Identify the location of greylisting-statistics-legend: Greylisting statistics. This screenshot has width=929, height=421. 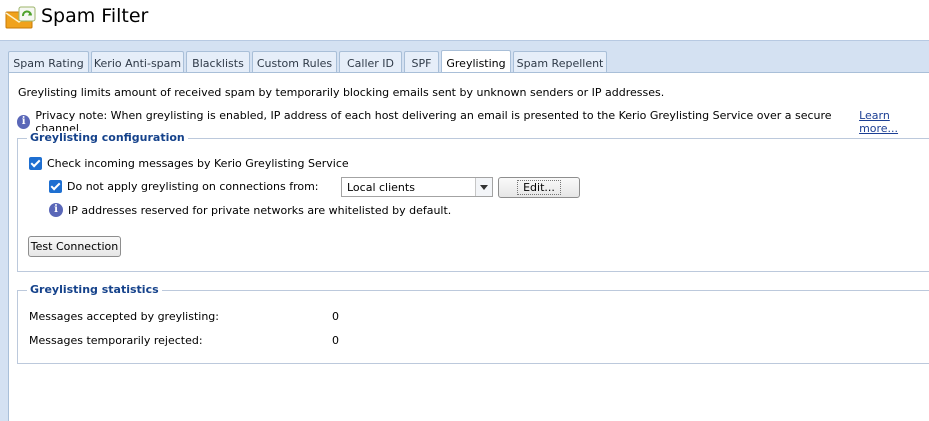
(94, 289).